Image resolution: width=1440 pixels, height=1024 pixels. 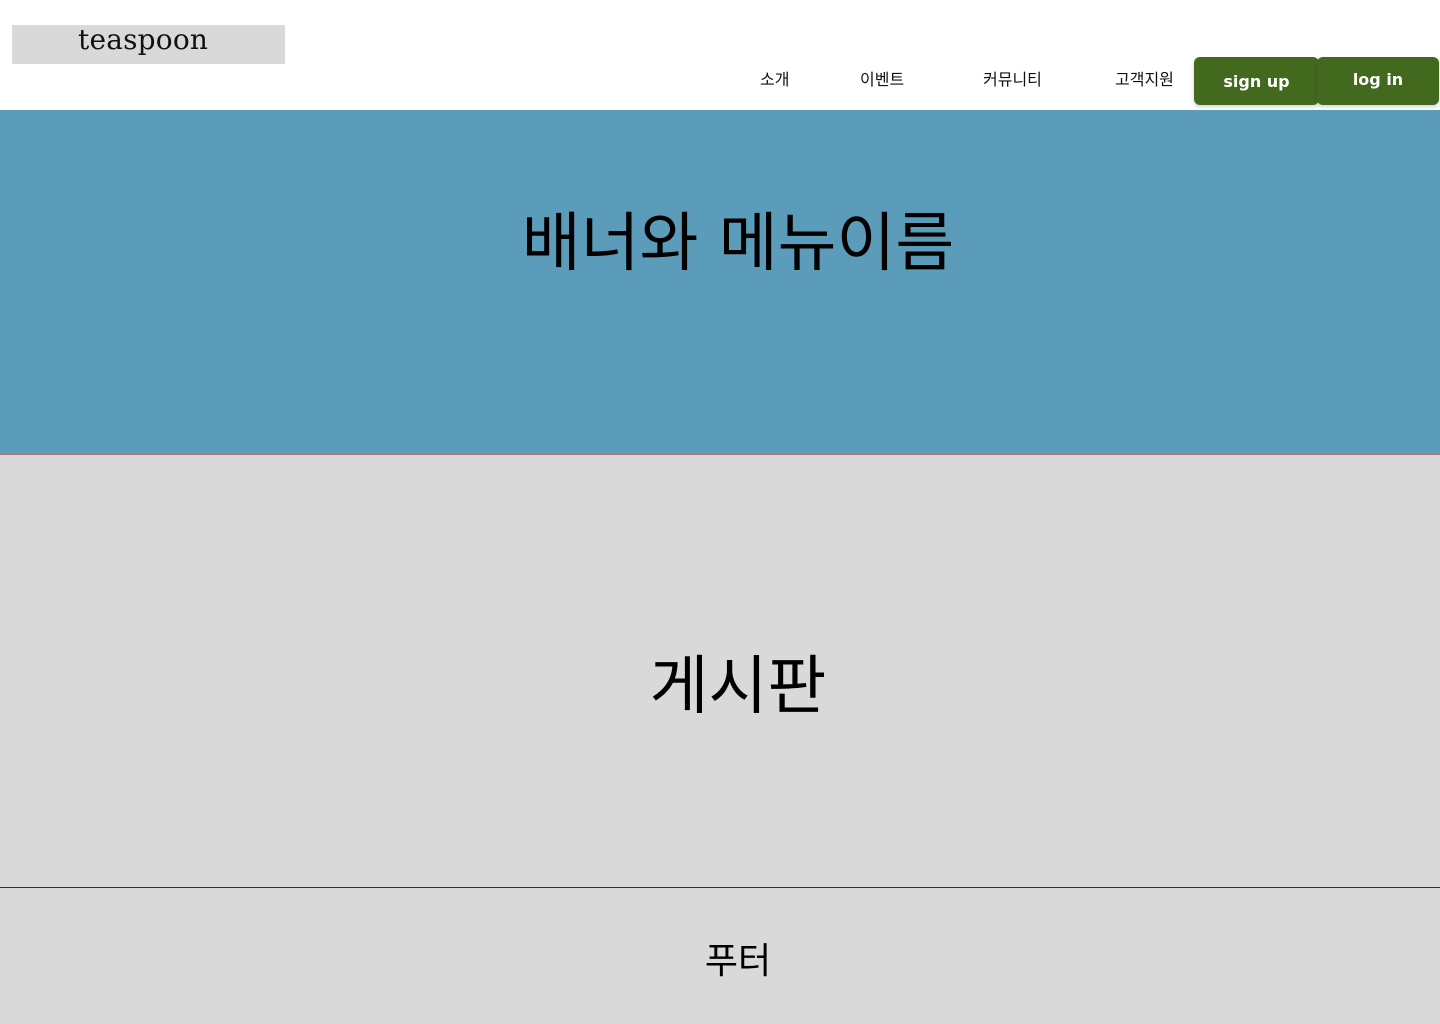 What do you see at coordinates (1378, 81) in the screenshot?
I see `login-button: log in` at bounding box center [1378, 81].